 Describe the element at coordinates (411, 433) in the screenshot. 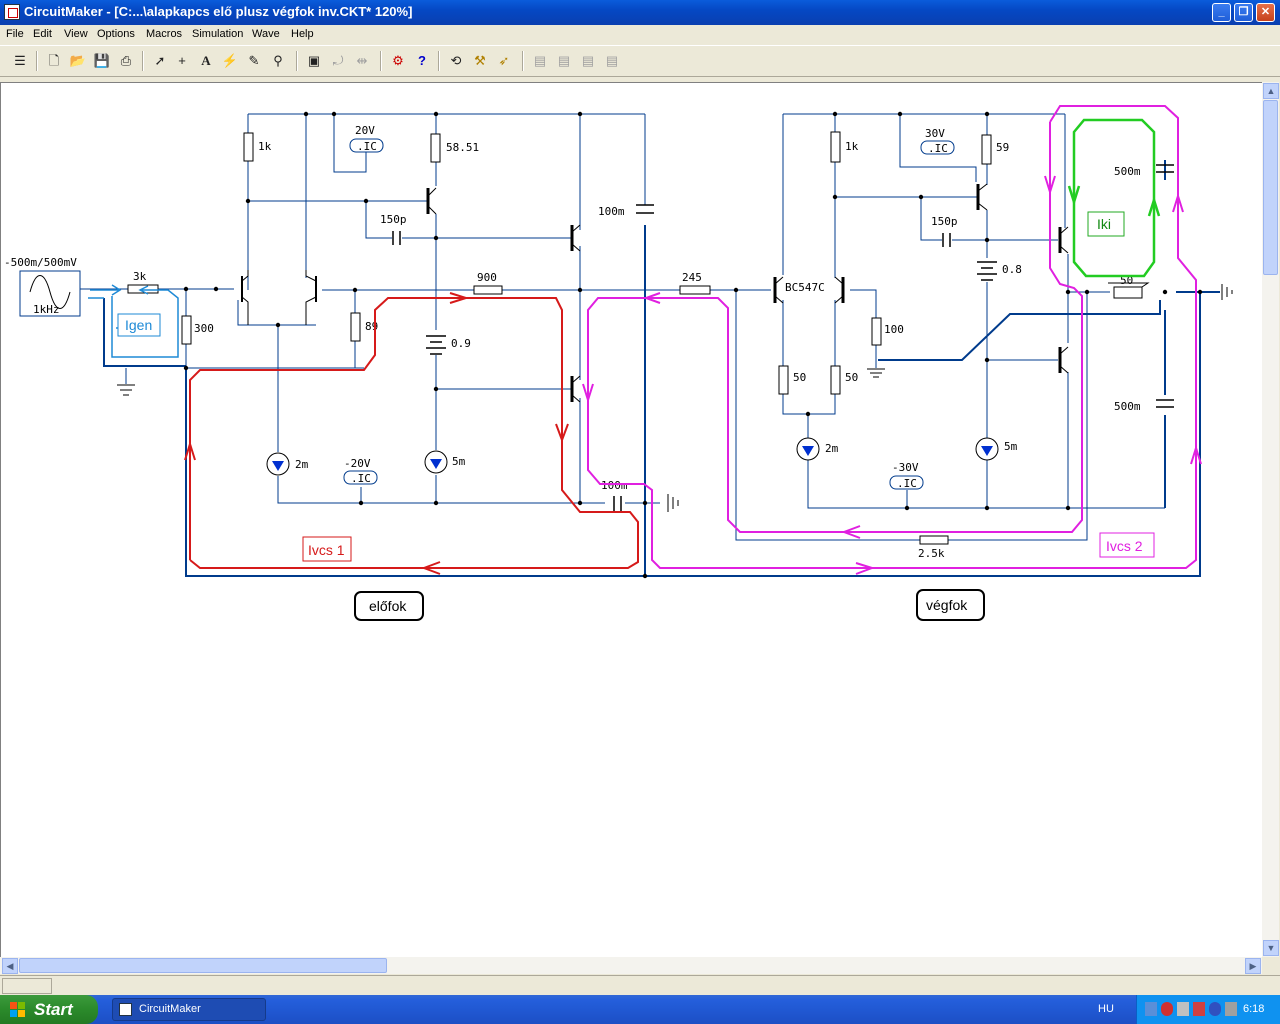

I see `ivcs1-loop` at that location.